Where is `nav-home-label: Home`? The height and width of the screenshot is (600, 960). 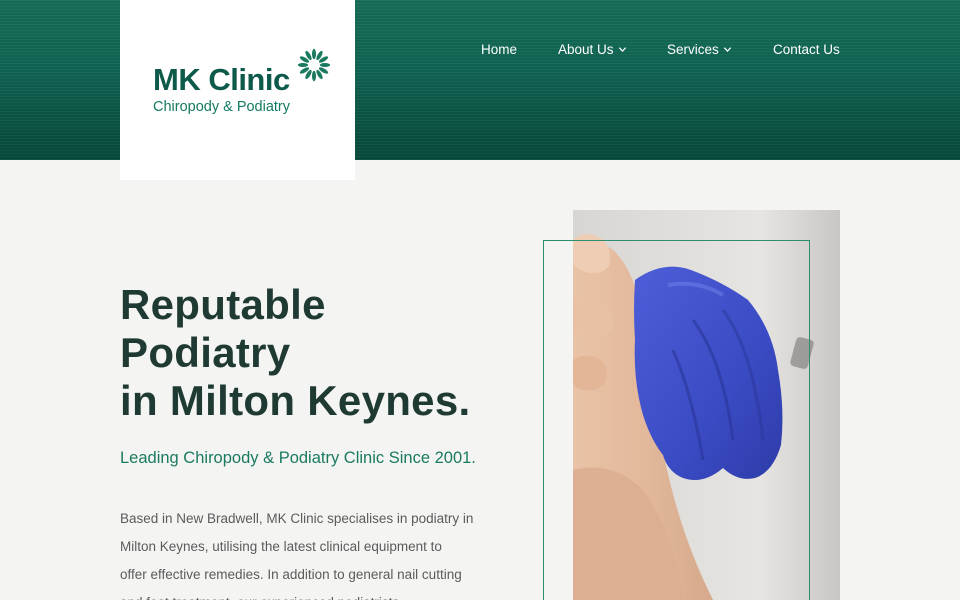 nav-home-label: Home is located at coordinates (499, 49).